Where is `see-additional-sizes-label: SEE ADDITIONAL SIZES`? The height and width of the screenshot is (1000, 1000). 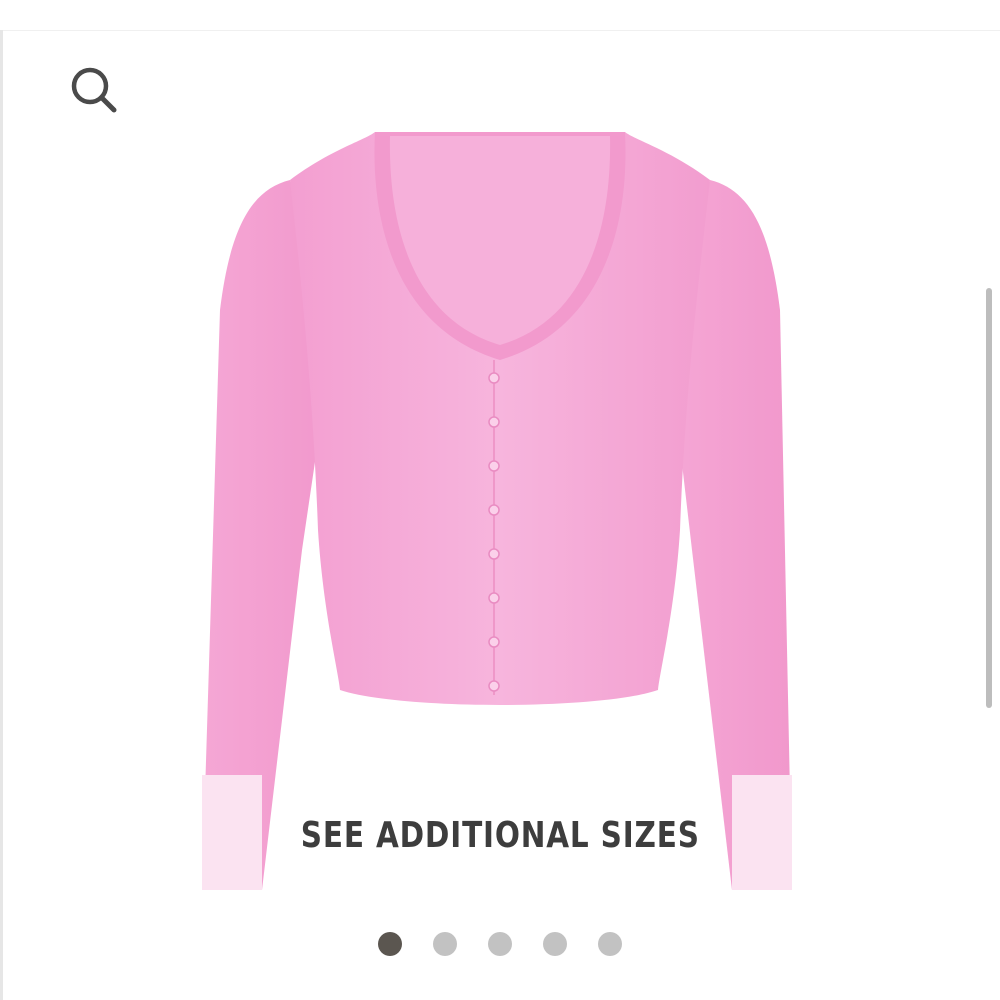 see-additional-sizes-label: SEE ADDITIONAL SIZES is located at coordinates (500, 835).